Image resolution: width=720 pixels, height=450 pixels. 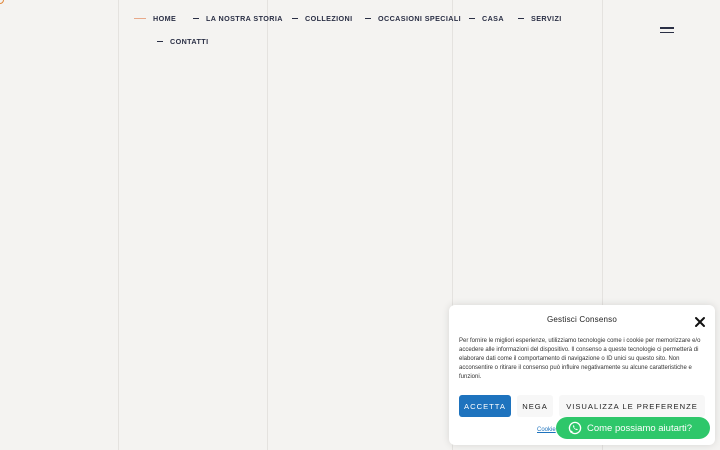 What do you see at coordinates (546, 18) in the screenshot?
I see `nav-item-label: SERVIZI` at bounding box center [546, 18].